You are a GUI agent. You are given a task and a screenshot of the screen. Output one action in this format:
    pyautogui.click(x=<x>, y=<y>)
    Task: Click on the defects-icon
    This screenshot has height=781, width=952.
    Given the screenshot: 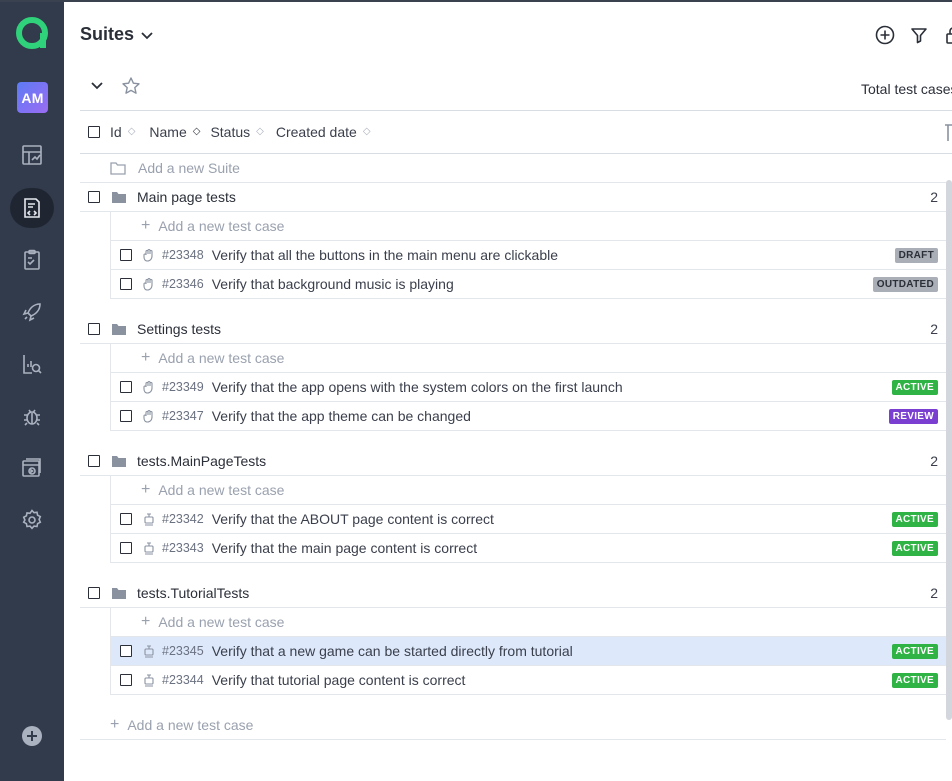 What is the action you would take?
    pyautogui.click(x=32, y=416)
    